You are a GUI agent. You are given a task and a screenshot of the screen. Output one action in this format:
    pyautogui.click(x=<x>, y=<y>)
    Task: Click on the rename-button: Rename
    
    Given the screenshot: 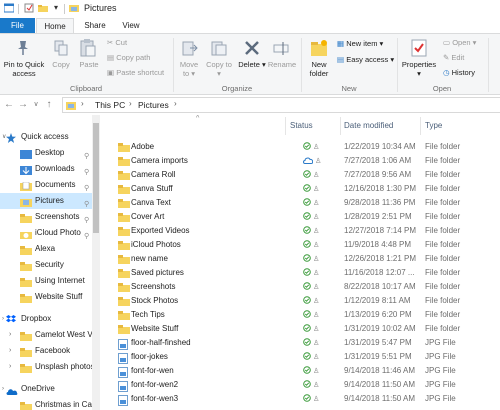 What is the action you would take?
    pyautogui.click(x=282, y=64)
    